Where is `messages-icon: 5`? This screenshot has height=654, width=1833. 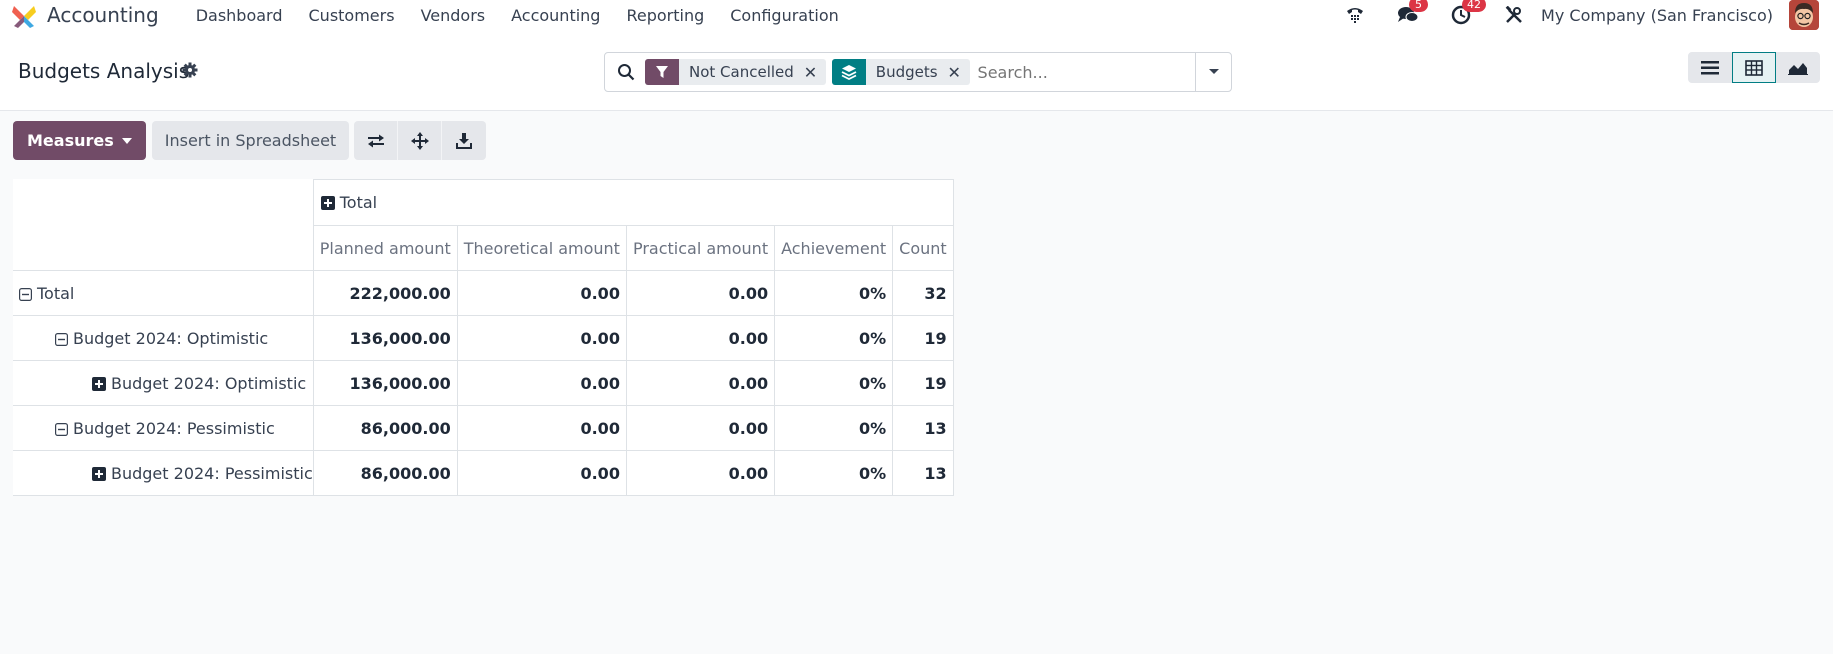 messages-icon: 5 is located at coordinates (1412, 14).